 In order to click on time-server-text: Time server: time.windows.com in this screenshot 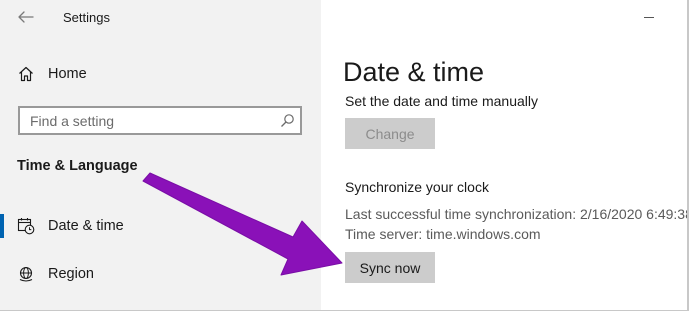, I will do `click(443, 234)`.